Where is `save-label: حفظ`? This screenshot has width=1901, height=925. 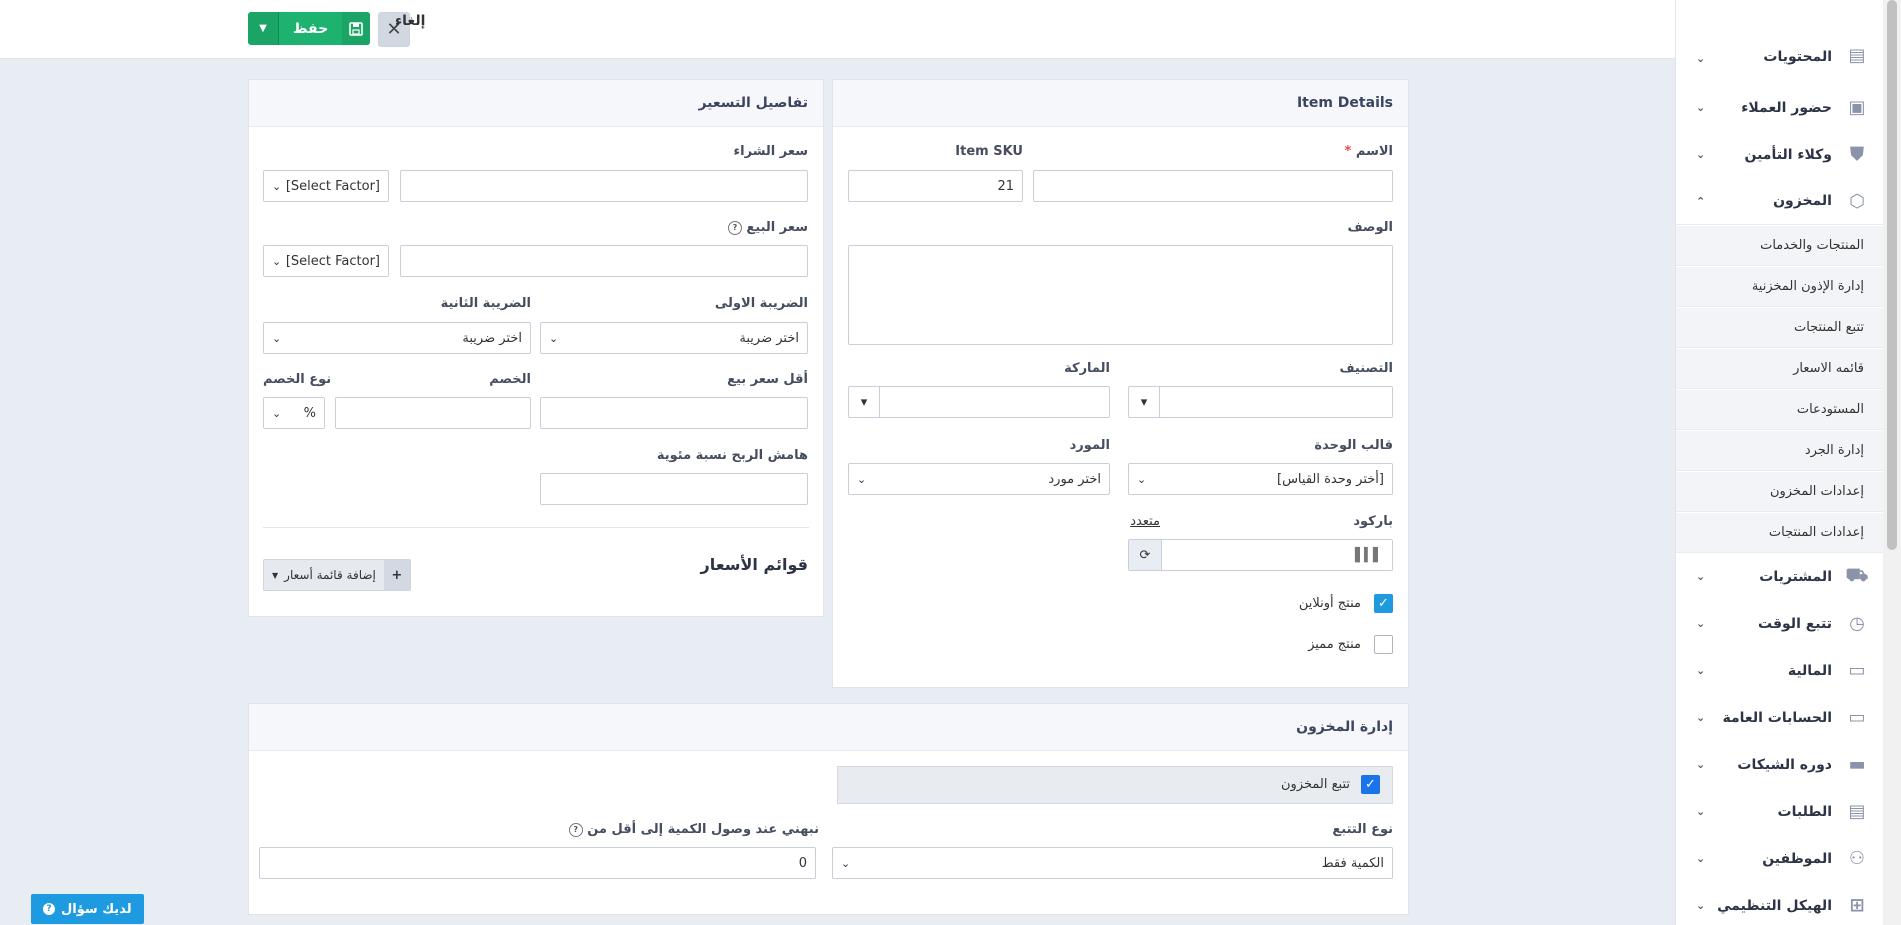 save-label: حفظ is located at coordinates (311, 28).